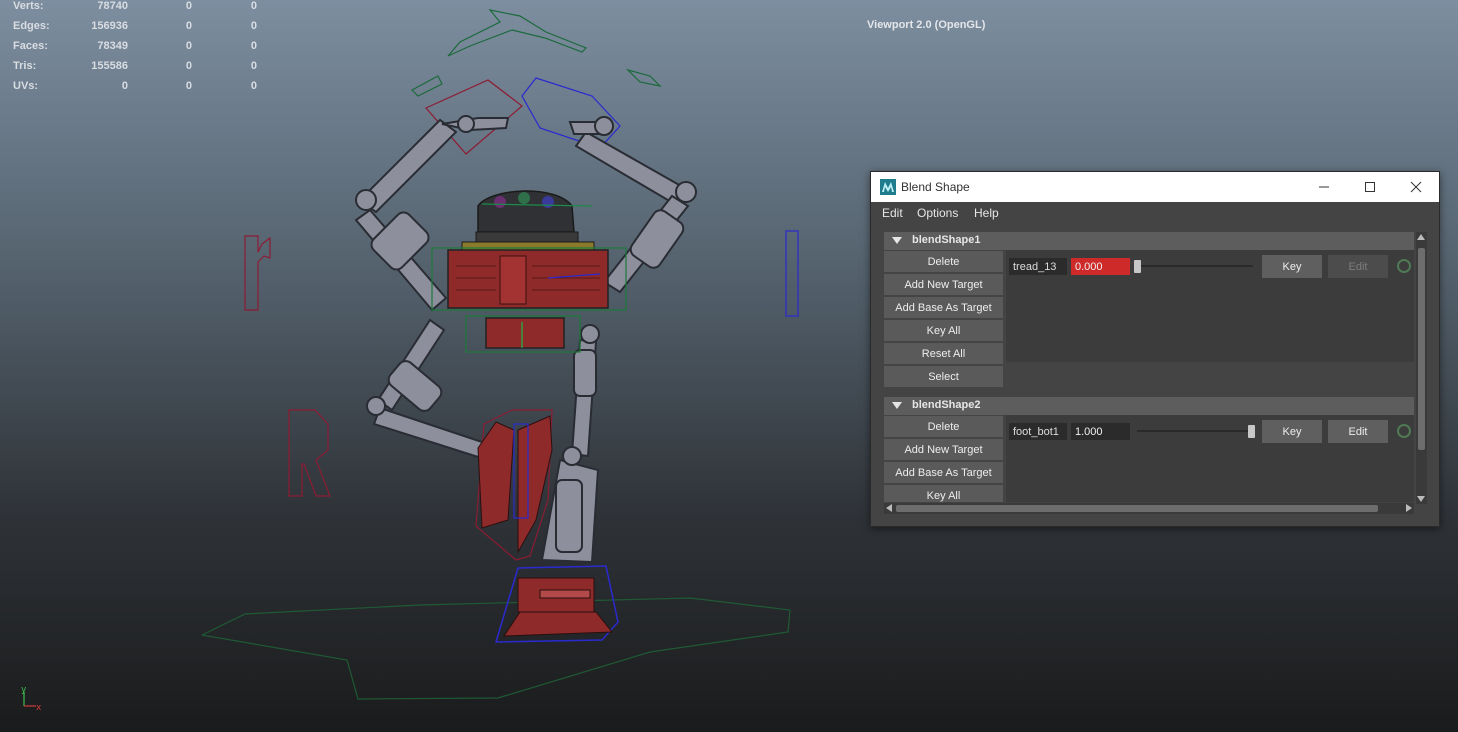 This screenshot has width=1458, height=732. What do you see at coordinates (1149, 406) in the screenshot?
I see `section-header-blendShape2: blendShape2` at bounding box center [1149, 406].